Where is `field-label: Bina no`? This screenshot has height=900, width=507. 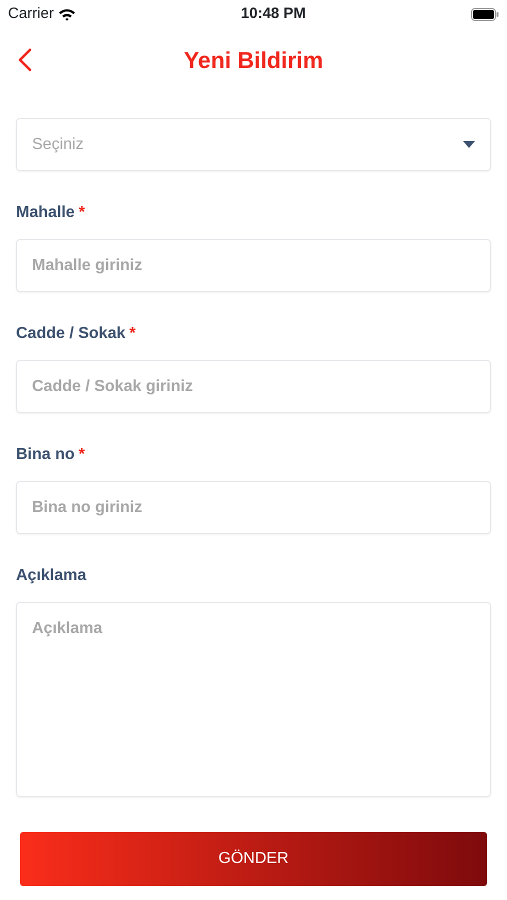 field-label: Bina no is located at coordinates (45, 455).